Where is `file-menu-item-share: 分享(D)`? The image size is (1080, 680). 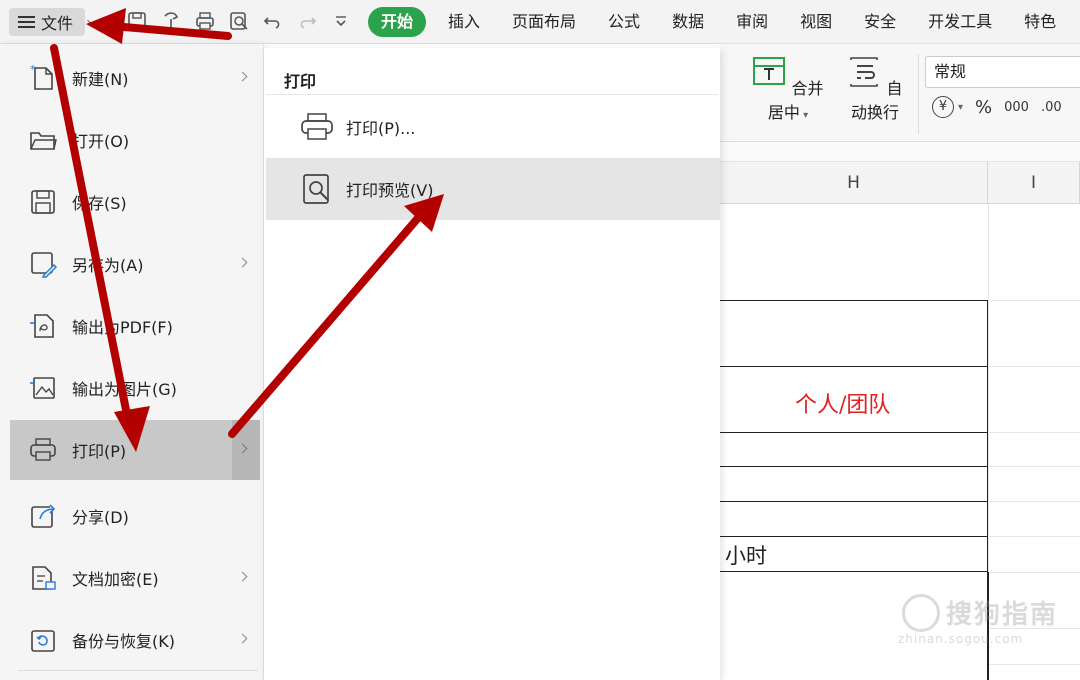 file-menu-item-share: 分享(D) is located at coordinates (135, 516).